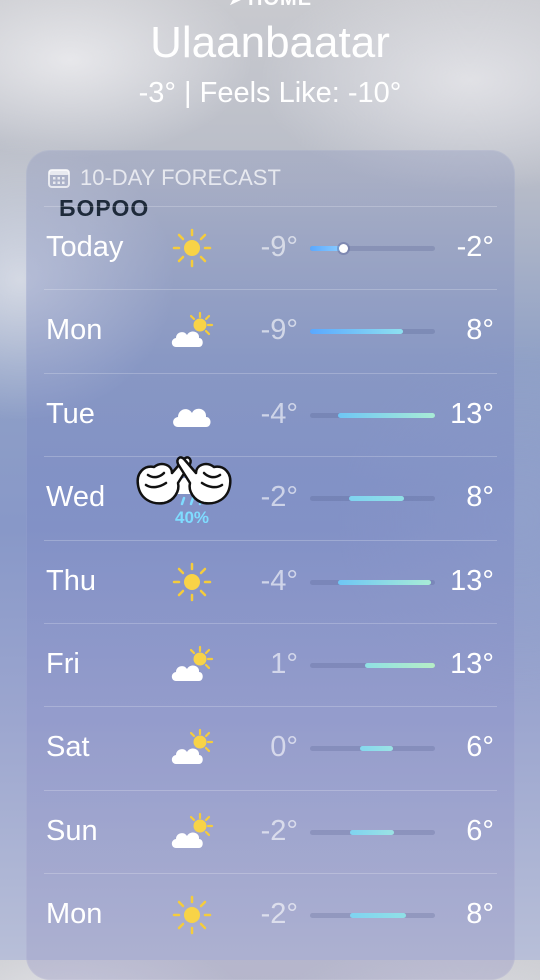 Image resolution: width=540 pixels, height=980 pixels. I want to click on forecast-row: Mon -2° 8°, so click(270, 914).